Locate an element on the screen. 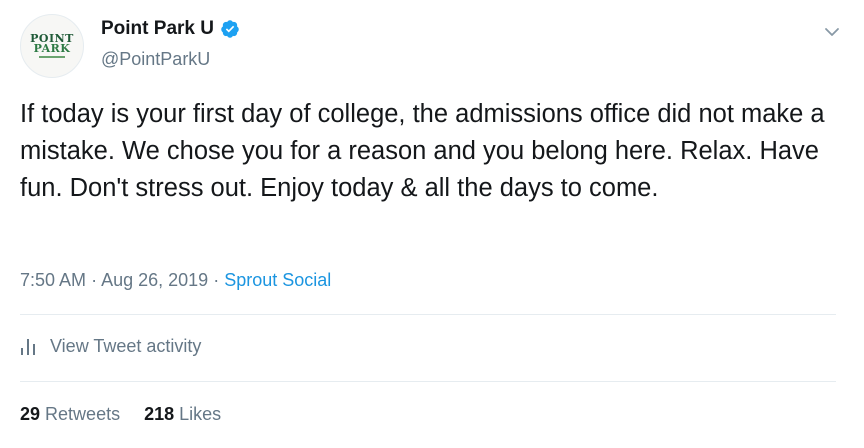  tweet-time: 7:50 AM is located at coordinates (53, 280).